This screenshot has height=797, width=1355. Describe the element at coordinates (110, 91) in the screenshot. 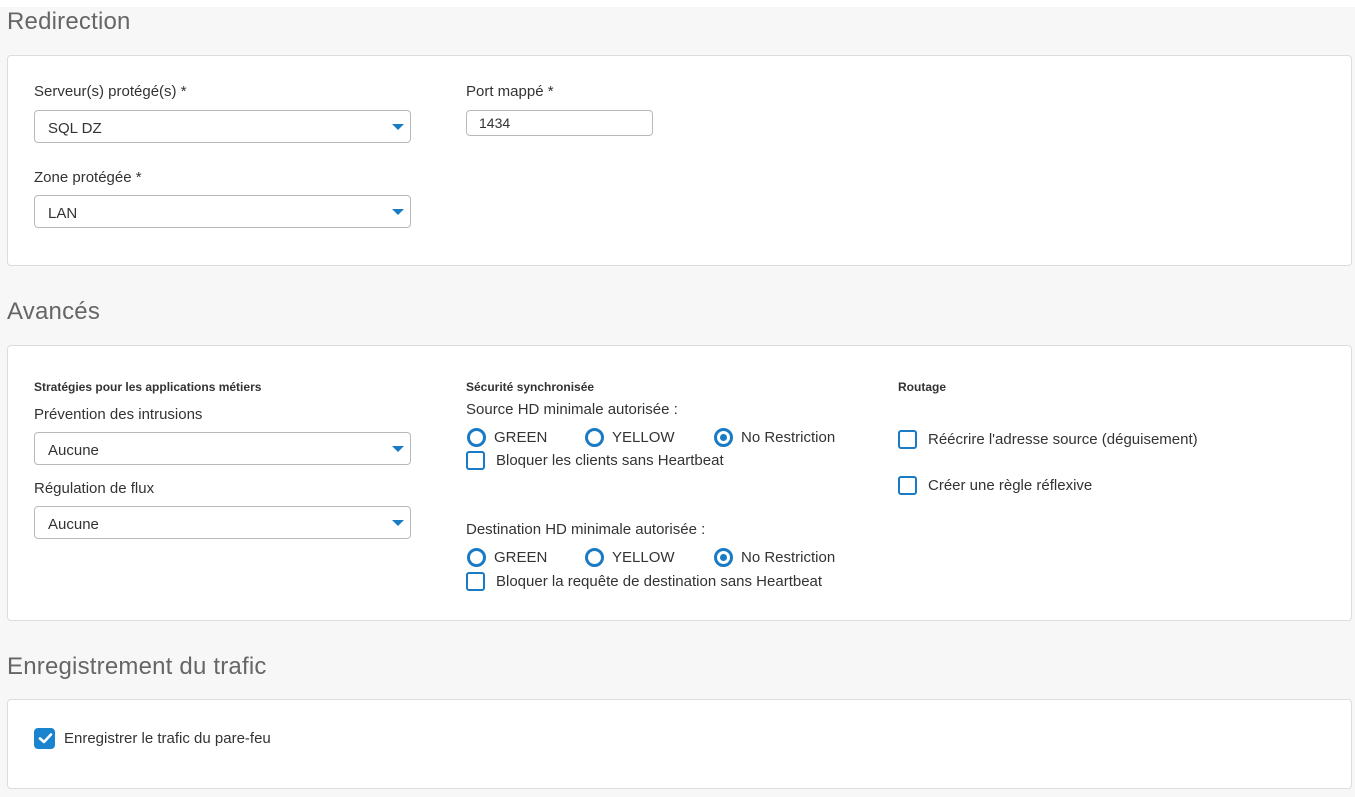

I see `protected-servers-label: Serveur(s) protégé(s) *` at that location.